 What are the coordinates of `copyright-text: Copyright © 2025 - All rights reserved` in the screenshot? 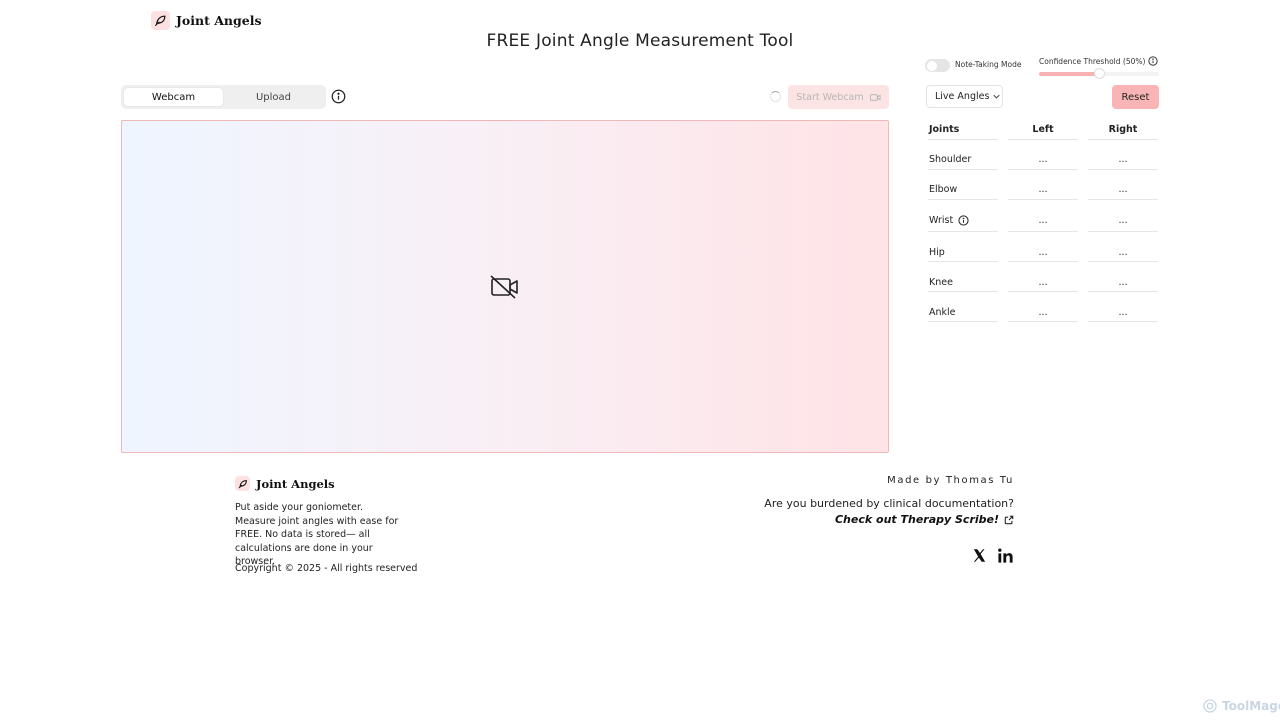 It's located at (326, 568).